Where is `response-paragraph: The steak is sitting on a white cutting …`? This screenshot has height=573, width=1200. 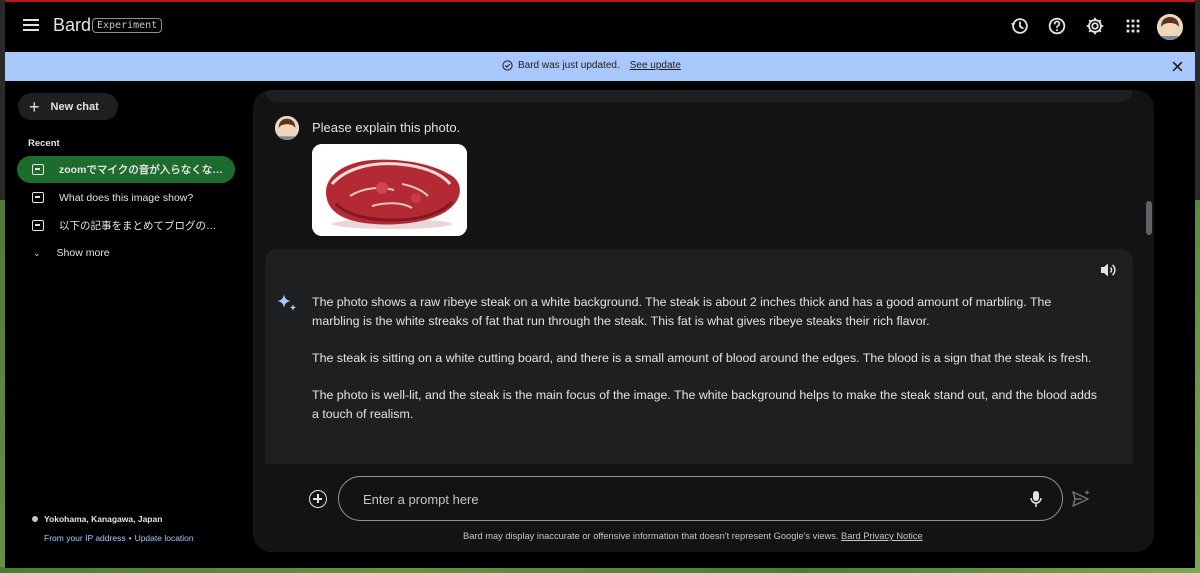 response-paragraph: The steak is sitting on a white cutting … is located at coordinates (702, 358).